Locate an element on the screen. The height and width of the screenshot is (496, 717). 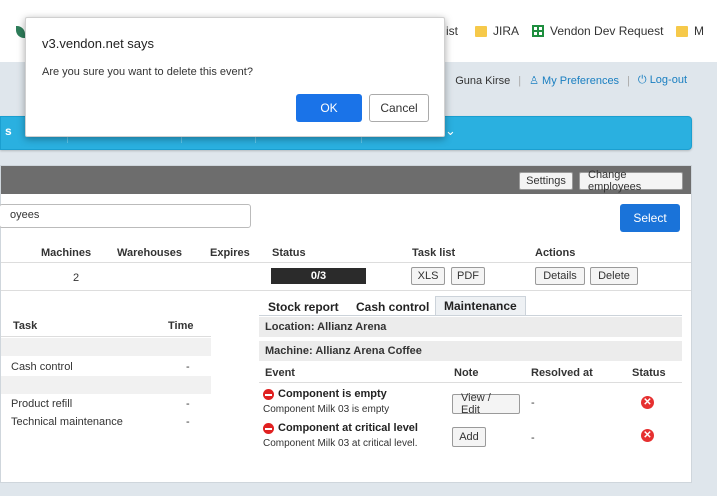
col-resolved: Resolved at is located at coordinates (562, 373).